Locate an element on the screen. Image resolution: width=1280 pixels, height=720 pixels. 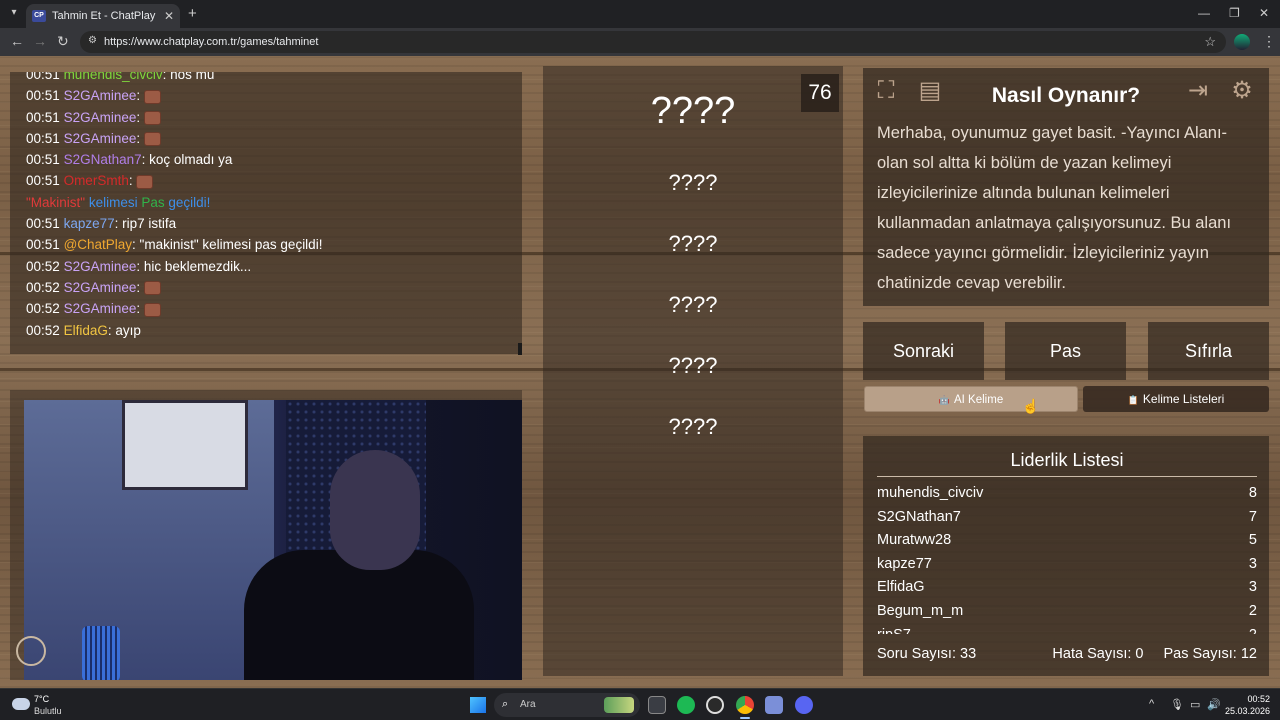
word-lists-label: Kelime Listeleri is located at coordinates (1183, 399).